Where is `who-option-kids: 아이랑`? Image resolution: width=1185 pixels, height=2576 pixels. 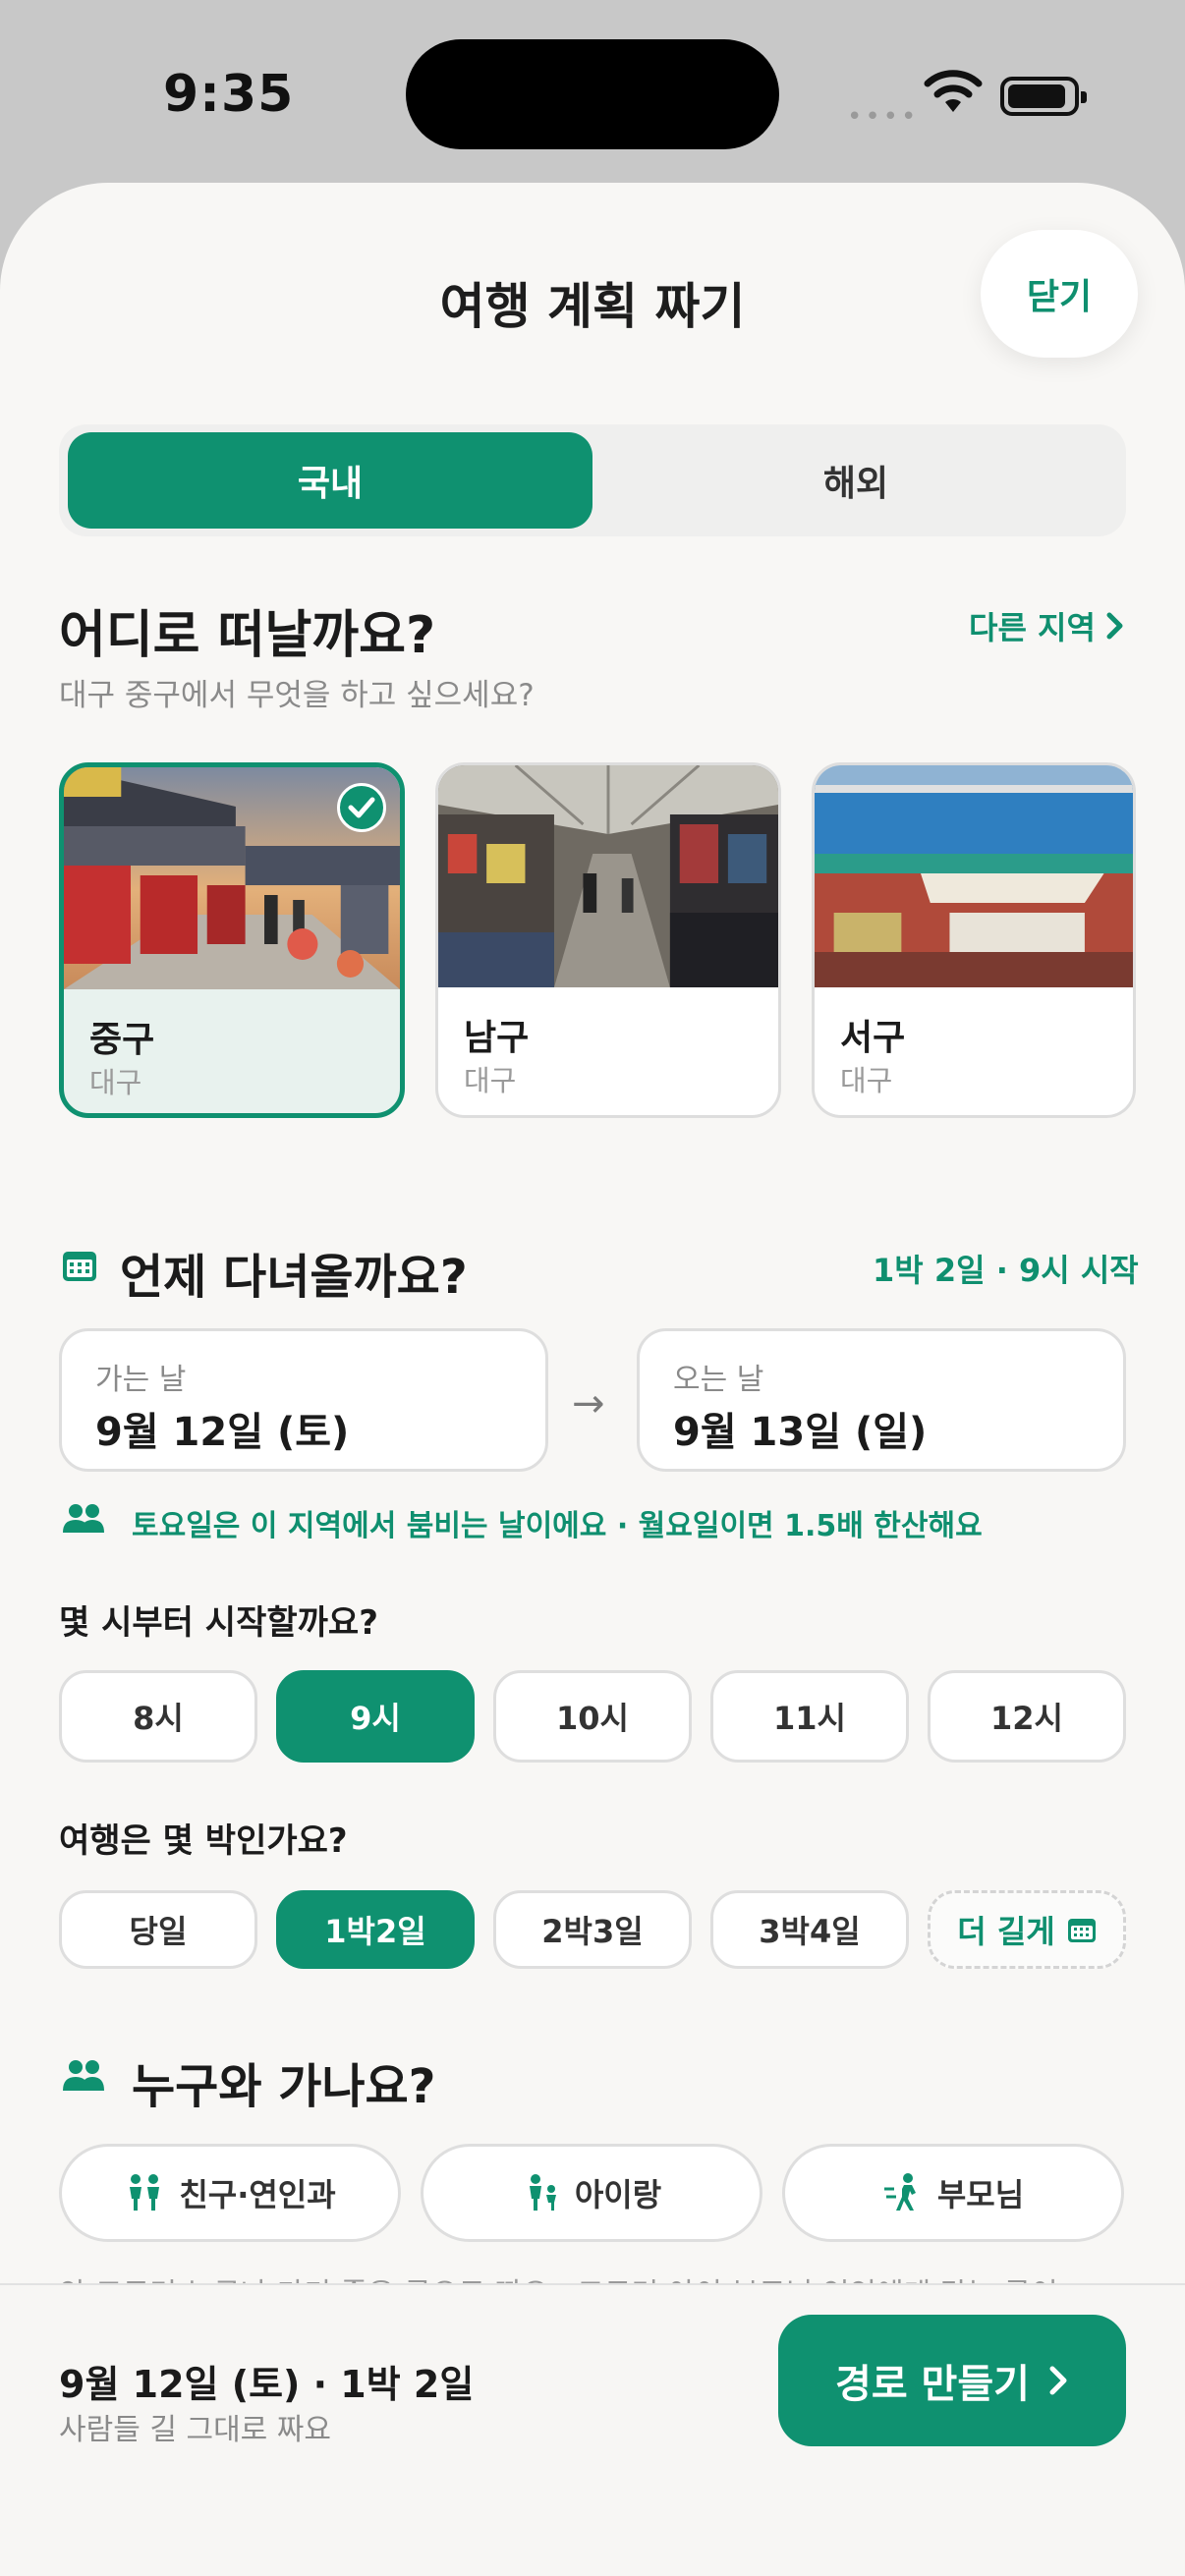 who-option-kids: 아이랑 is located at coordinates (592, 2193).